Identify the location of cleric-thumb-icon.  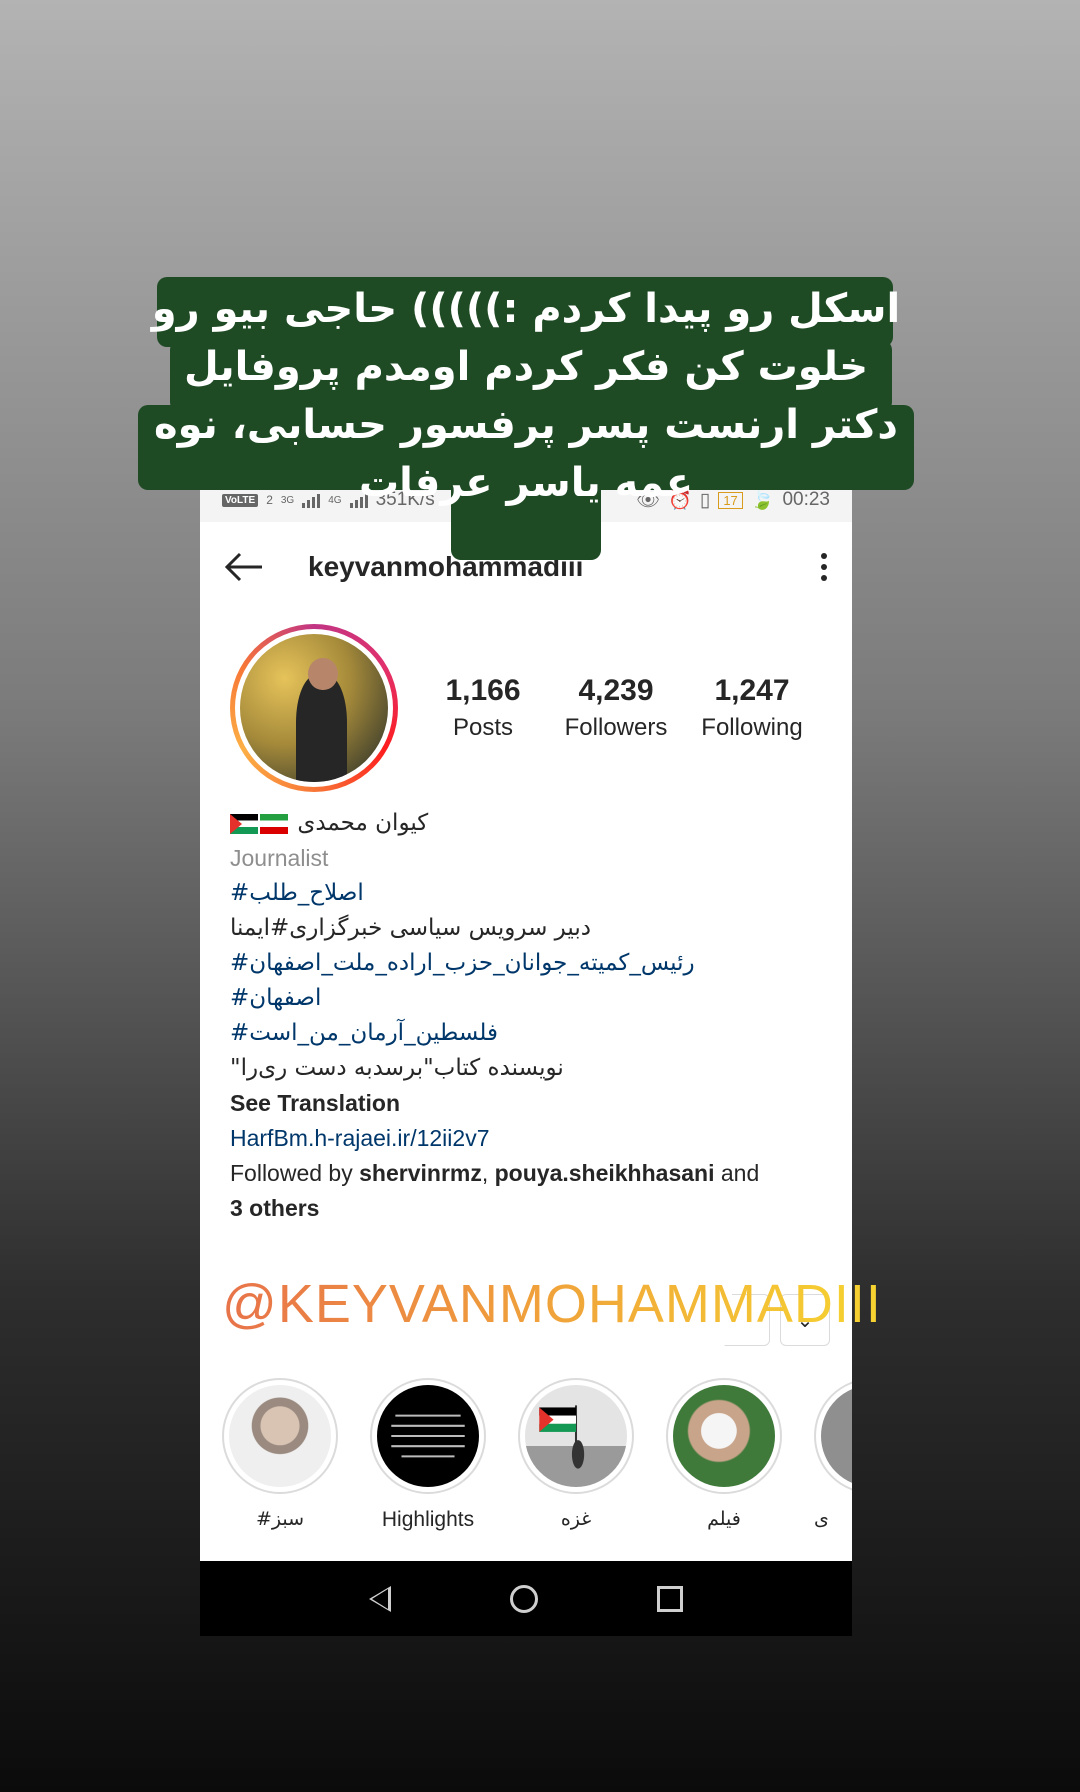
(724, 1436).